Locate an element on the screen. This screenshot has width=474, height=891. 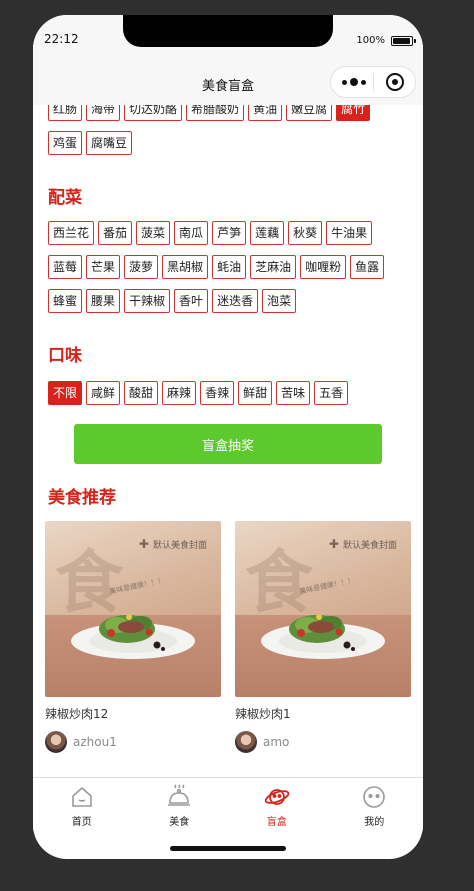
tab-mine: 我的 is located at coordinates (375, 804).